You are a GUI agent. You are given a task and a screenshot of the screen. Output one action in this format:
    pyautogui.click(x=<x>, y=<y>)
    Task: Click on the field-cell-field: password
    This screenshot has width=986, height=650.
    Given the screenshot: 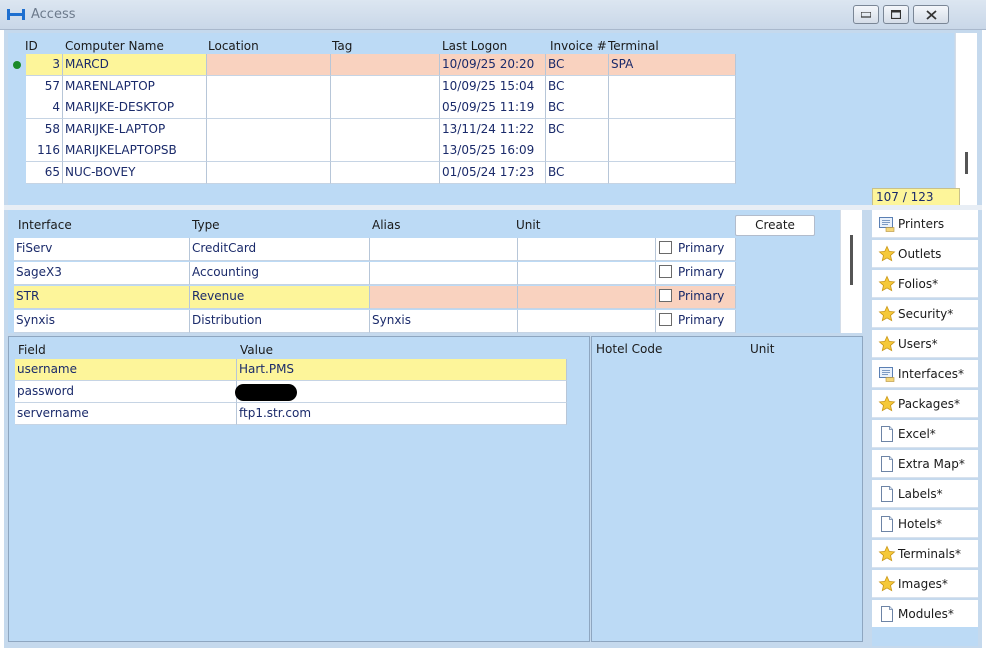 What is the action you would take?
    pyautogui.click(x=126, y=392)
    